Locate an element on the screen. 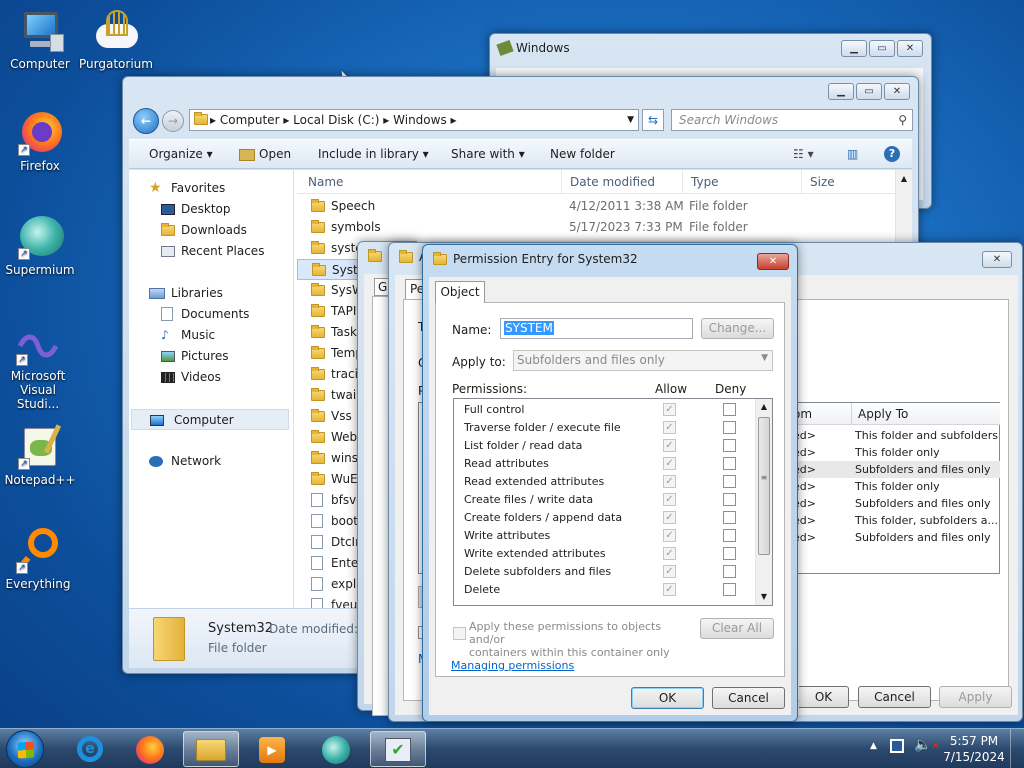 The width and height of the screenshot is (1024, 768). view-options-icon: ☷ ▾ is located at coordinates (803, 154).